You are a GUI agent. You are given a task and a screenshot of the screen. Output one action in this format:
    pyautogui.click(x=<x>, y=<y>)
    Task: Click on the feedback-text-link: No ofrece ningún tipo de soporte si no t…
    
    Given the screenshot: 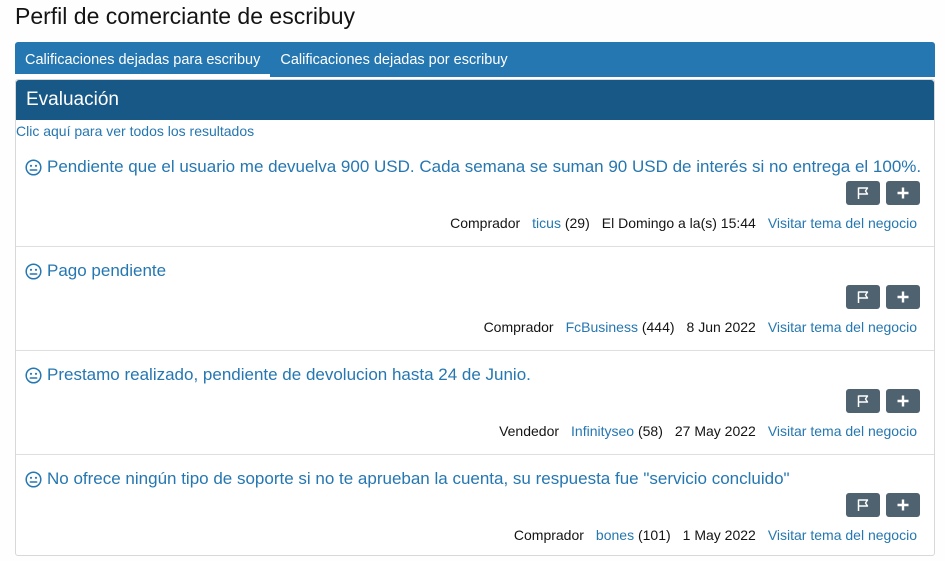 What is the action you would take?
    pyautogui.click(x=407, y=479)
    